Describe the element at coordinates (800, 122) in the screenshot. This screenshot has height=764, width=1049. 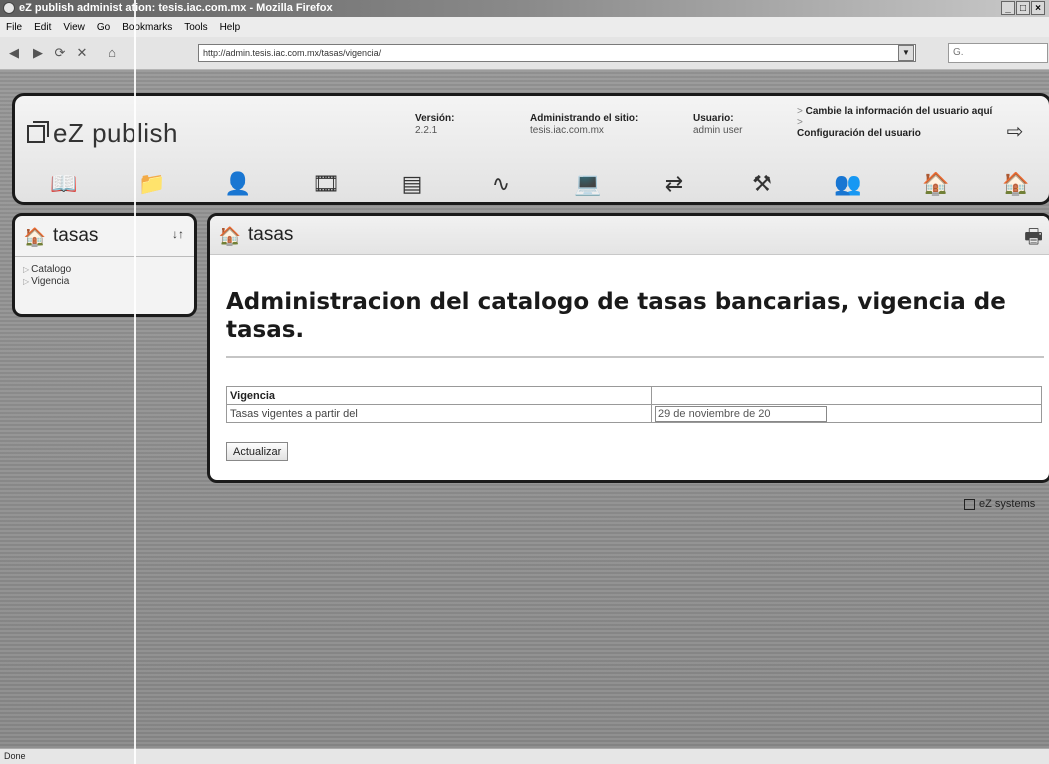
I see `arrow-icon: >` at that location.